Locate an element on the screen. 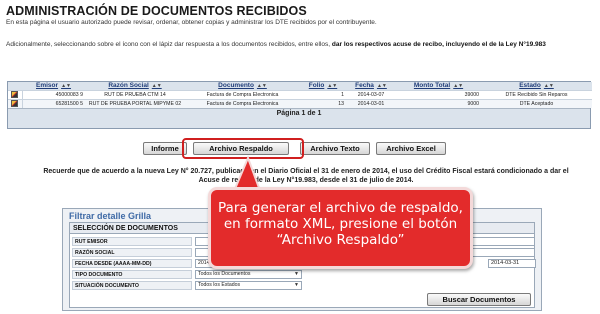  archivo-excel-button: Archivo Excel is located at coordinates (411, 148).